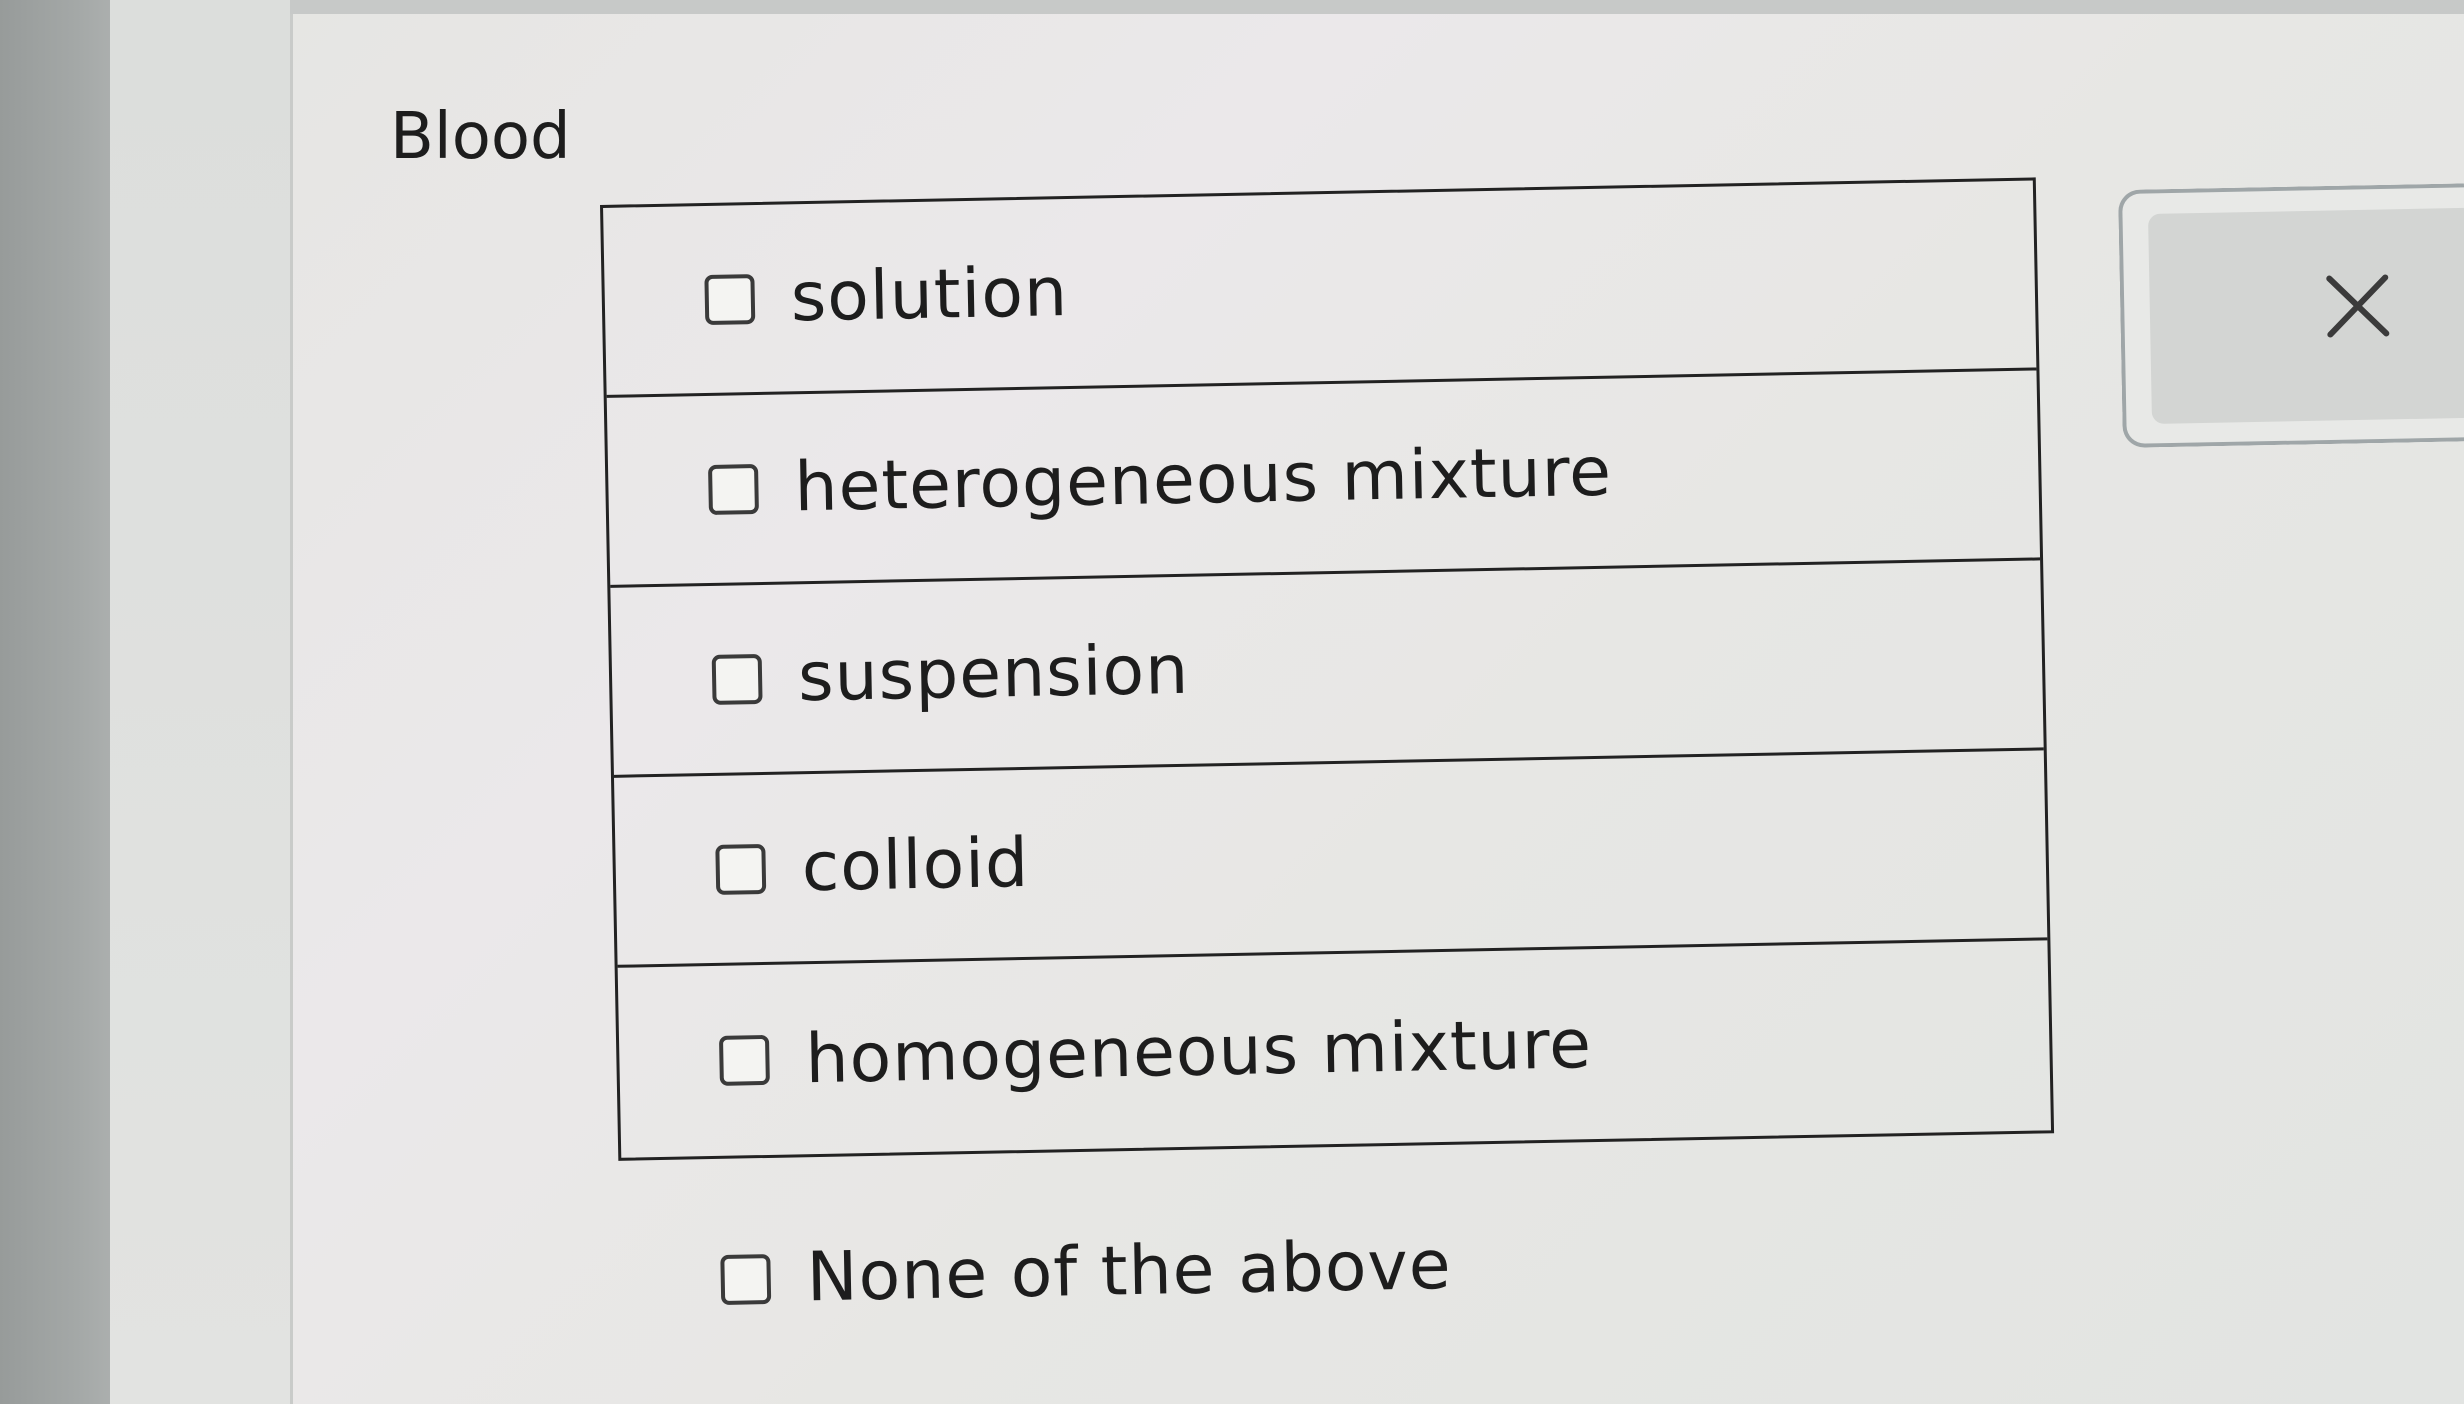  Describe the element at coordinates (1330, 859) in the screenshot. I see `option-row-colloid: colloid` at that location.